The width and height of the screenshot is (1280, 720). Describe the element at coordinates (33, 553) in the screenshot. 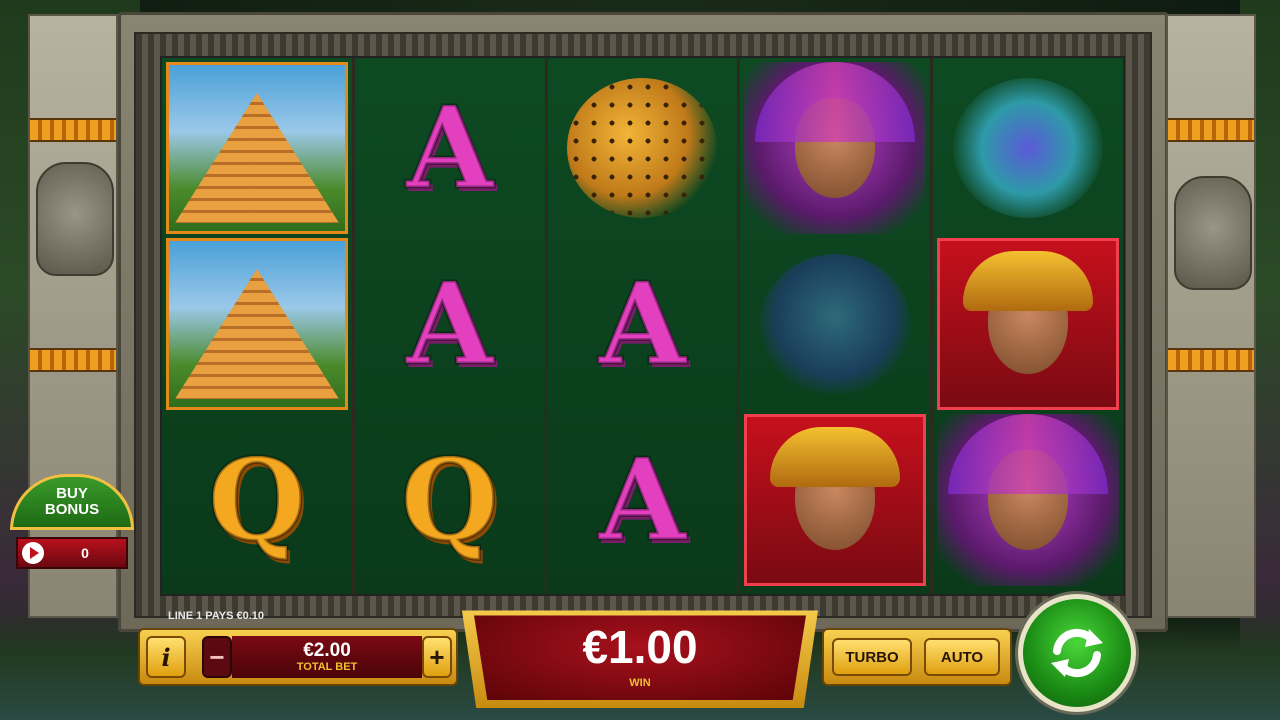

I see `play-icon` at that location.